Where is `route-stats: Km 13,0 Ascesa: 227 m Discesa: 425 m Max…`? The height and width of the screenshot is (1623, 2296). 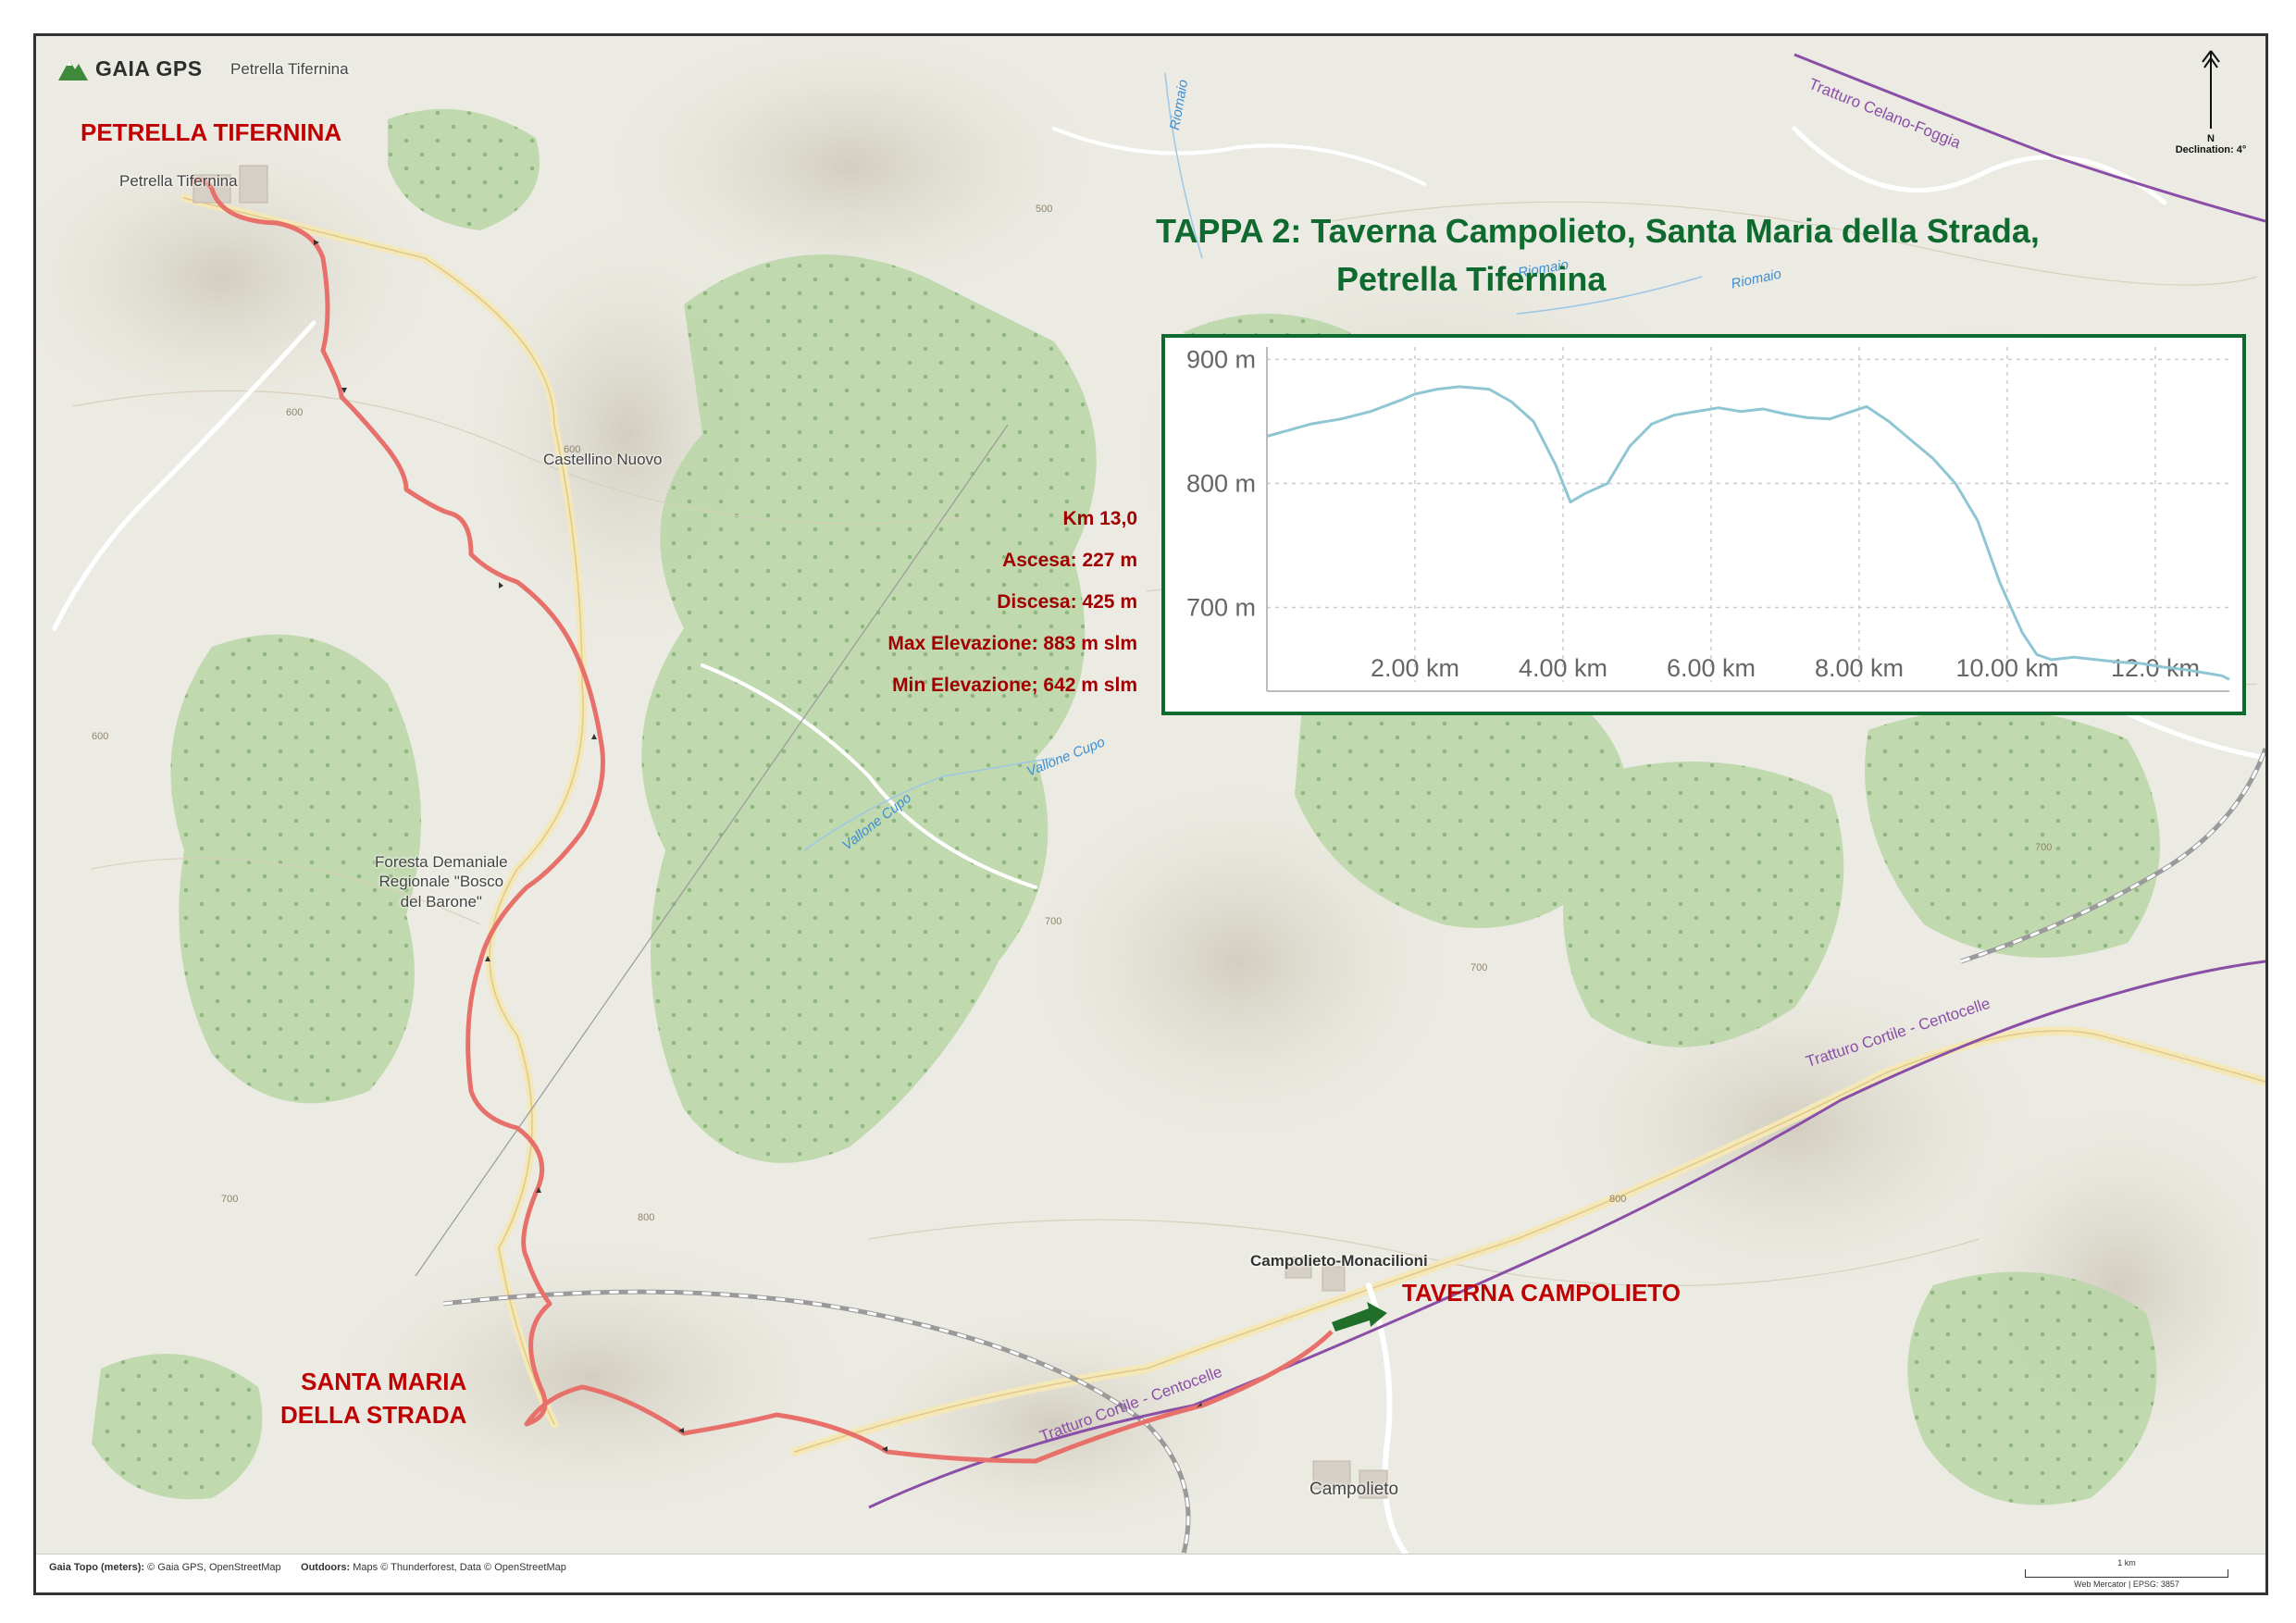 route-stats: Km 13,0 Ascesa: 227 m Discesa: 425 m Max… is located at coordinates (966, 619).